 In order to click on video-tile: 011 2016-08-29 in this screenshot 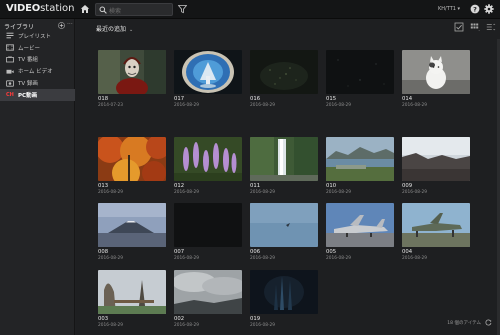, I will do `click(284, 166)`.